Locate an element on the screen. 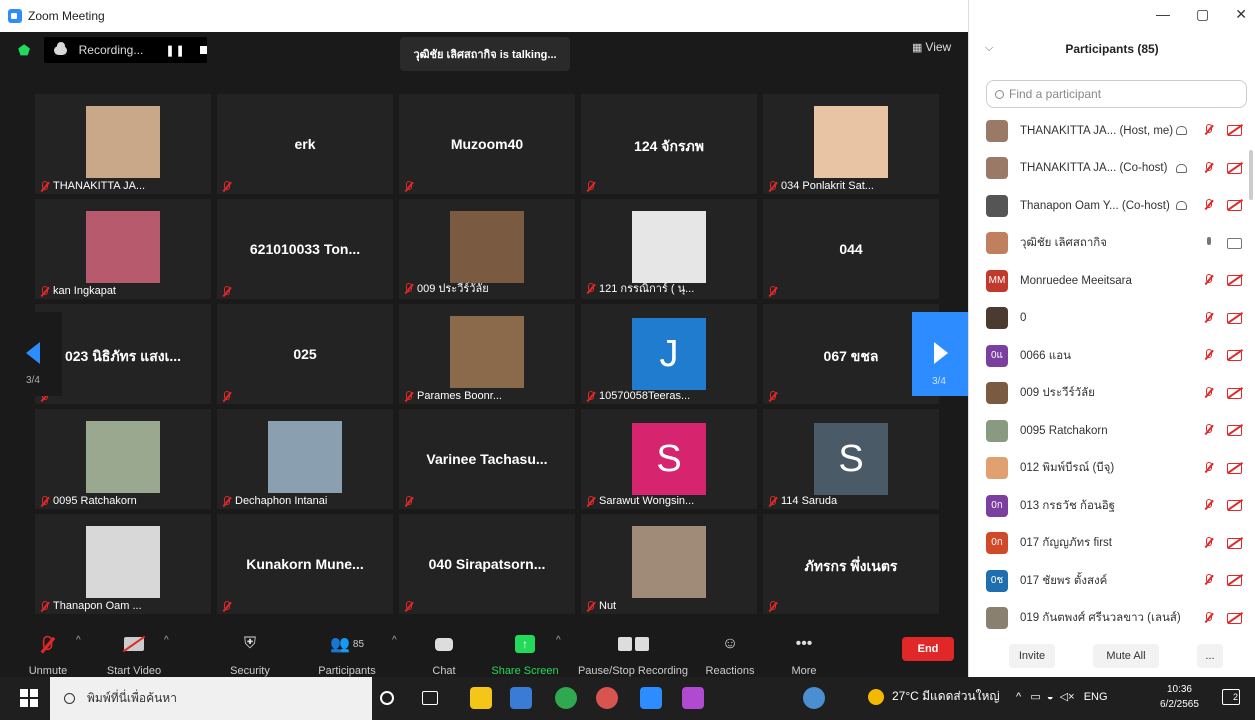  language-indicator: ENG is located at coordinates (1096, 697).